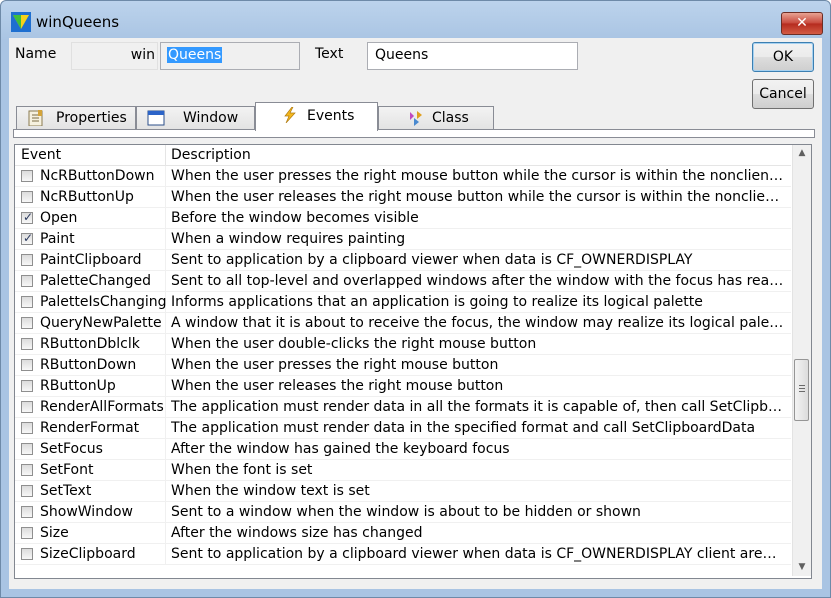 The image size is (831, 598). I want to click on event-name: SetText, so click(66, 491).